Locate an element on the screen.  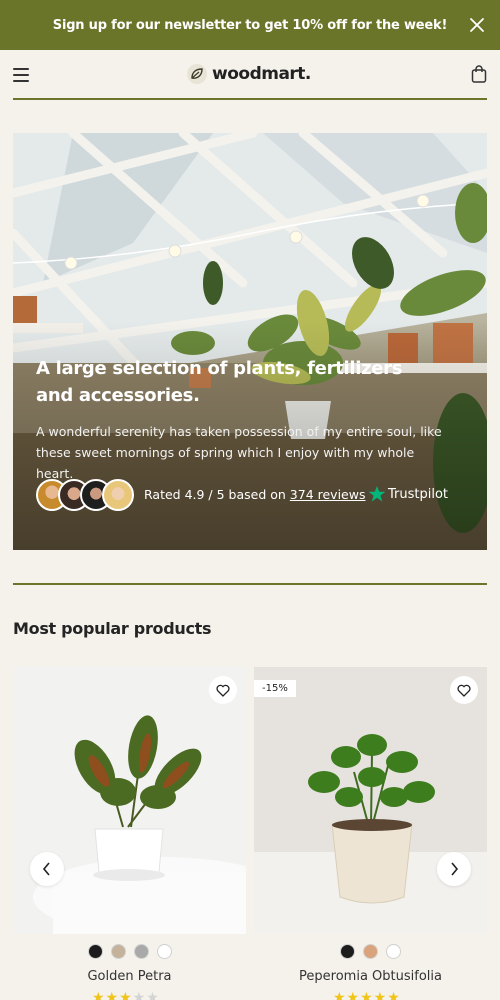
logo-text: woodmart. is located at coordinates (261, 74).